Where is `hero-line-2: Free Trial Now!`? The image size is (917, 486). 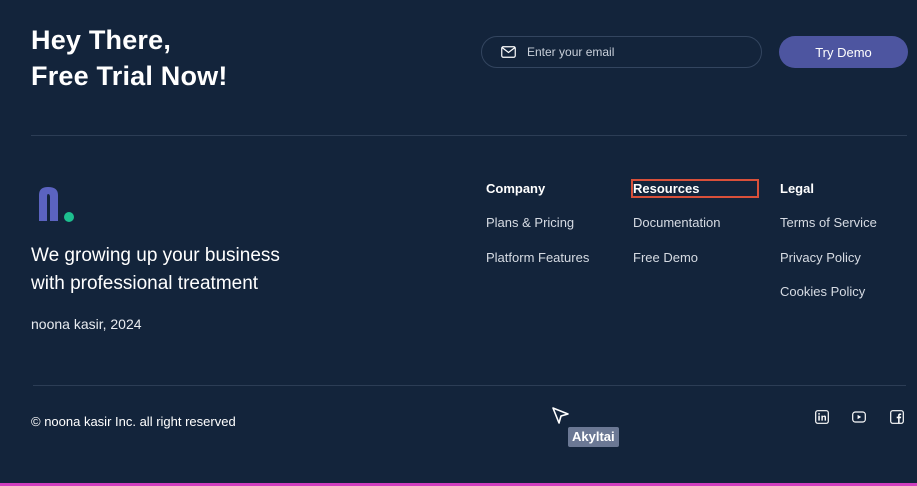 hero-line-2: Free Trial Now! is located at coordinates (129, 76).